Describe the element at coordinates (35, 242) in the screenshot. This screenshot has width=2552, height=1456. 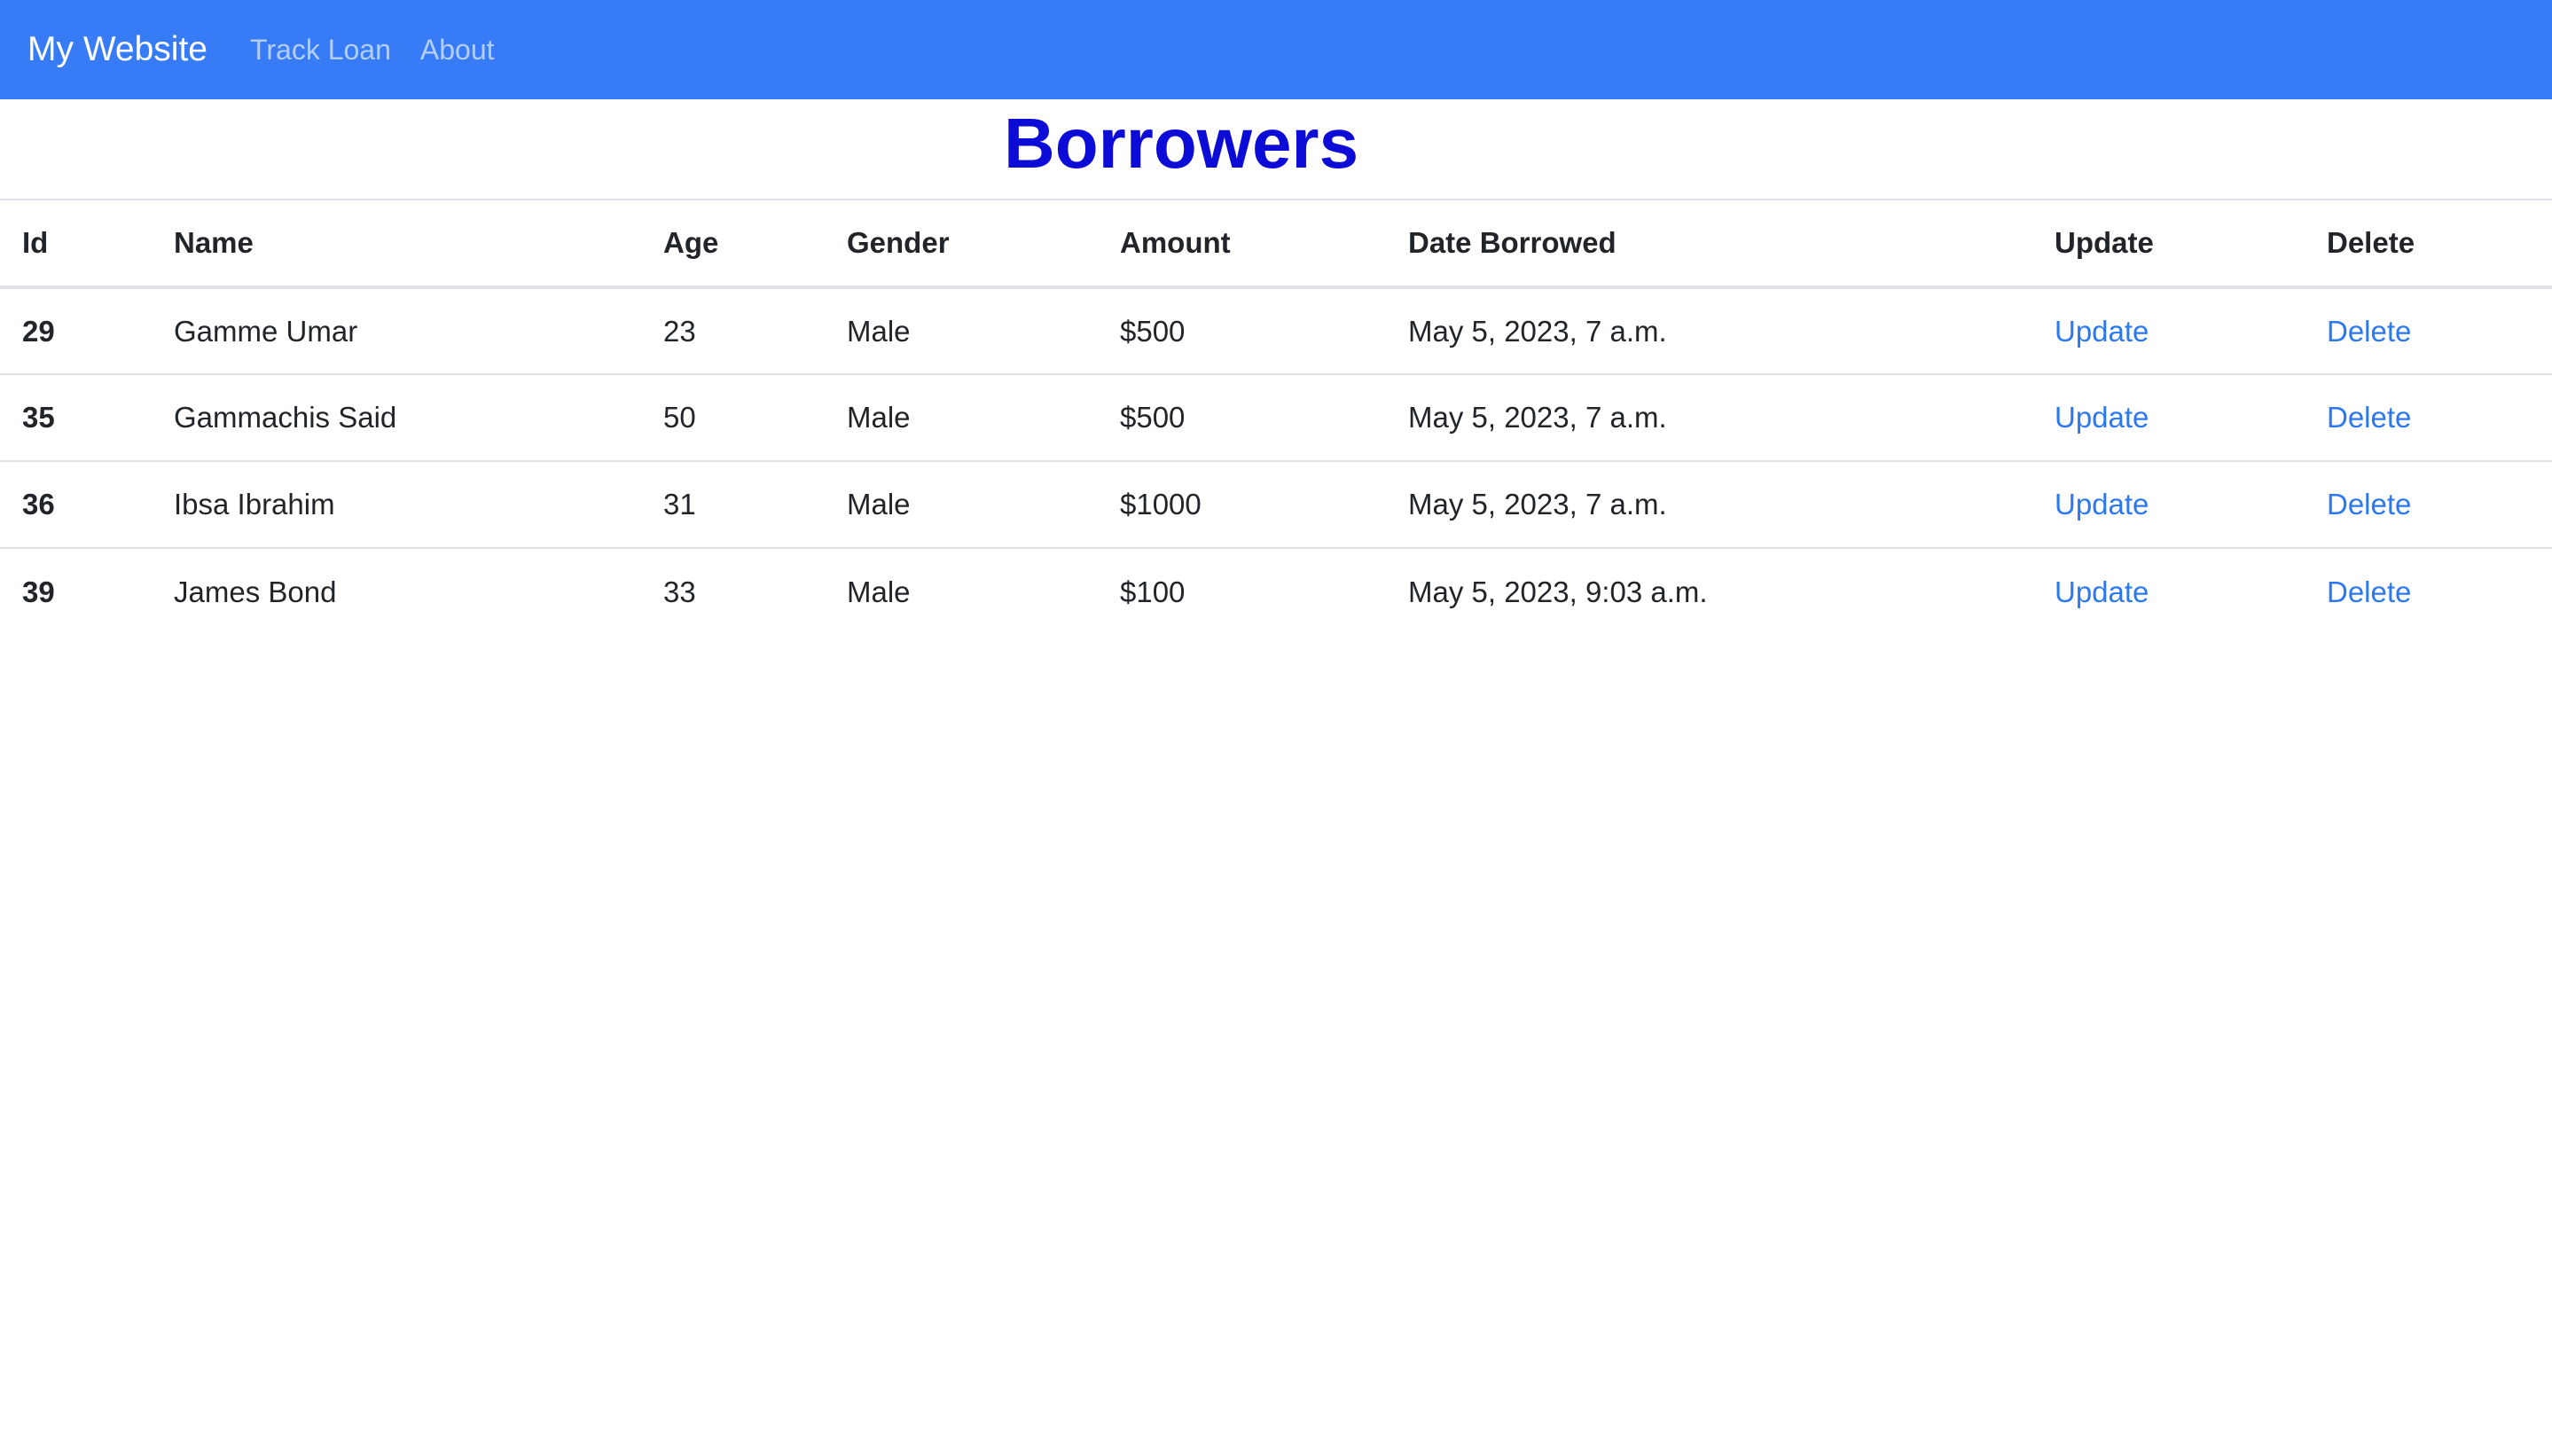
I see `header-id: Id` at that location.